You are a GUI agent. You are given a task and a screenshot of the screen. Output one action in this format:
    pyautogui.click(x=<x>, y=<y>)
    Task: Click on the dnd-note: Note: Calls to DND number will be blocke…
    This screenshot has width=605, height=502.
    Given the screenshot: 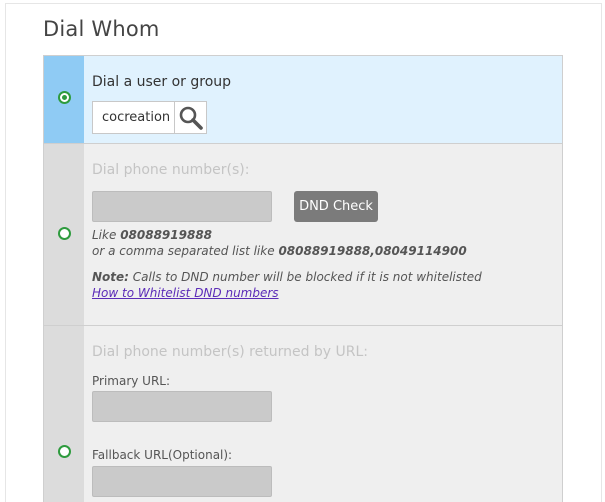 What is the action you would take?
    pyautogui.click(x=287, y=277)
    